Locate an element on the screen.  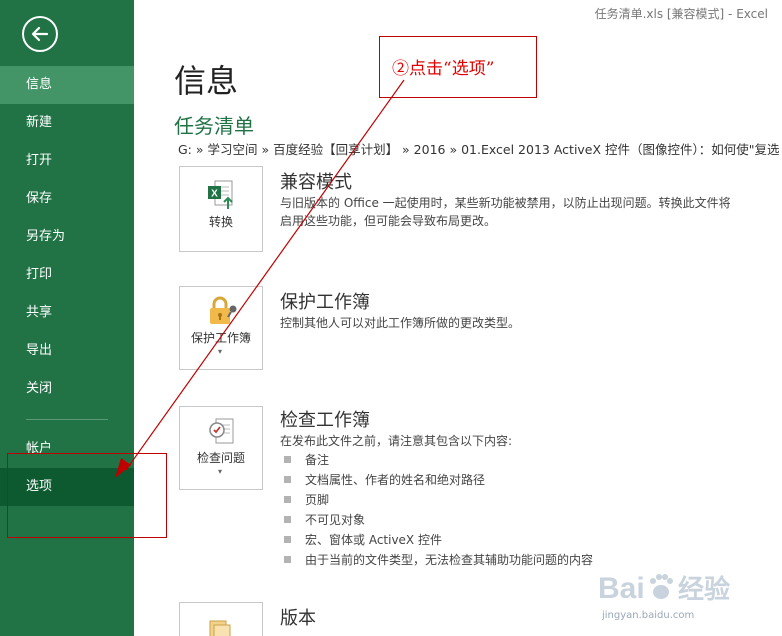
svg-text: Bai is located at coordinates (621, 588).